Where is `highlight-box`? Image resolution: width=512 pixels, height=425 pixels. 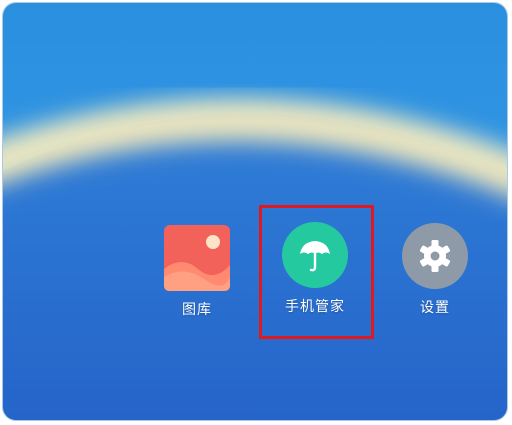
highlight-box is located at coordinates (316, 272).